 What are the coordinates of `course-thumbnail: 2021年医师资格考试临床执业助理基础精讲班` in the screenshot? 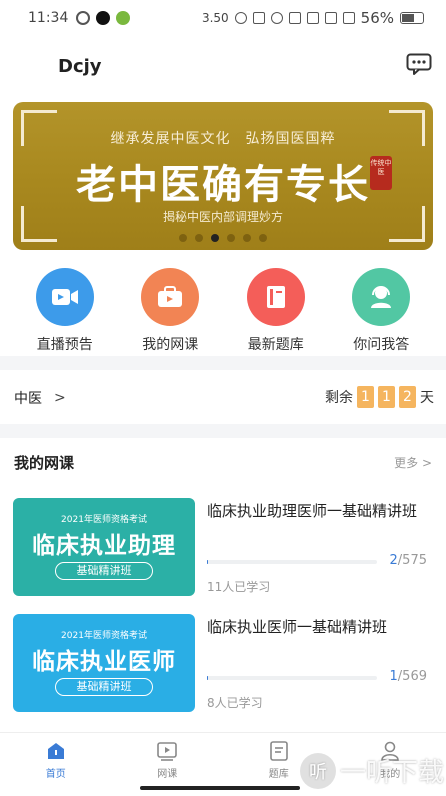 It's located at (104, 547).